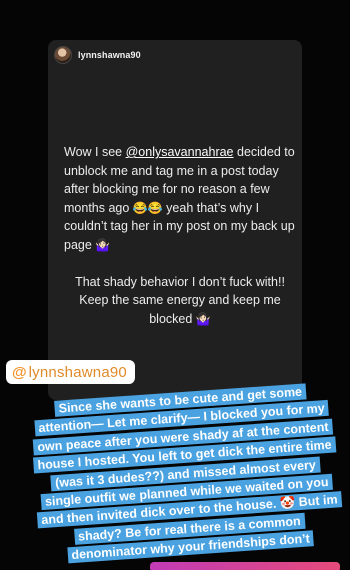  Describe the element at coordinates (203, 318) in the screenshot. I see `shrug-emoji-icon-2: 🤷🏻‍♀️` at that location.